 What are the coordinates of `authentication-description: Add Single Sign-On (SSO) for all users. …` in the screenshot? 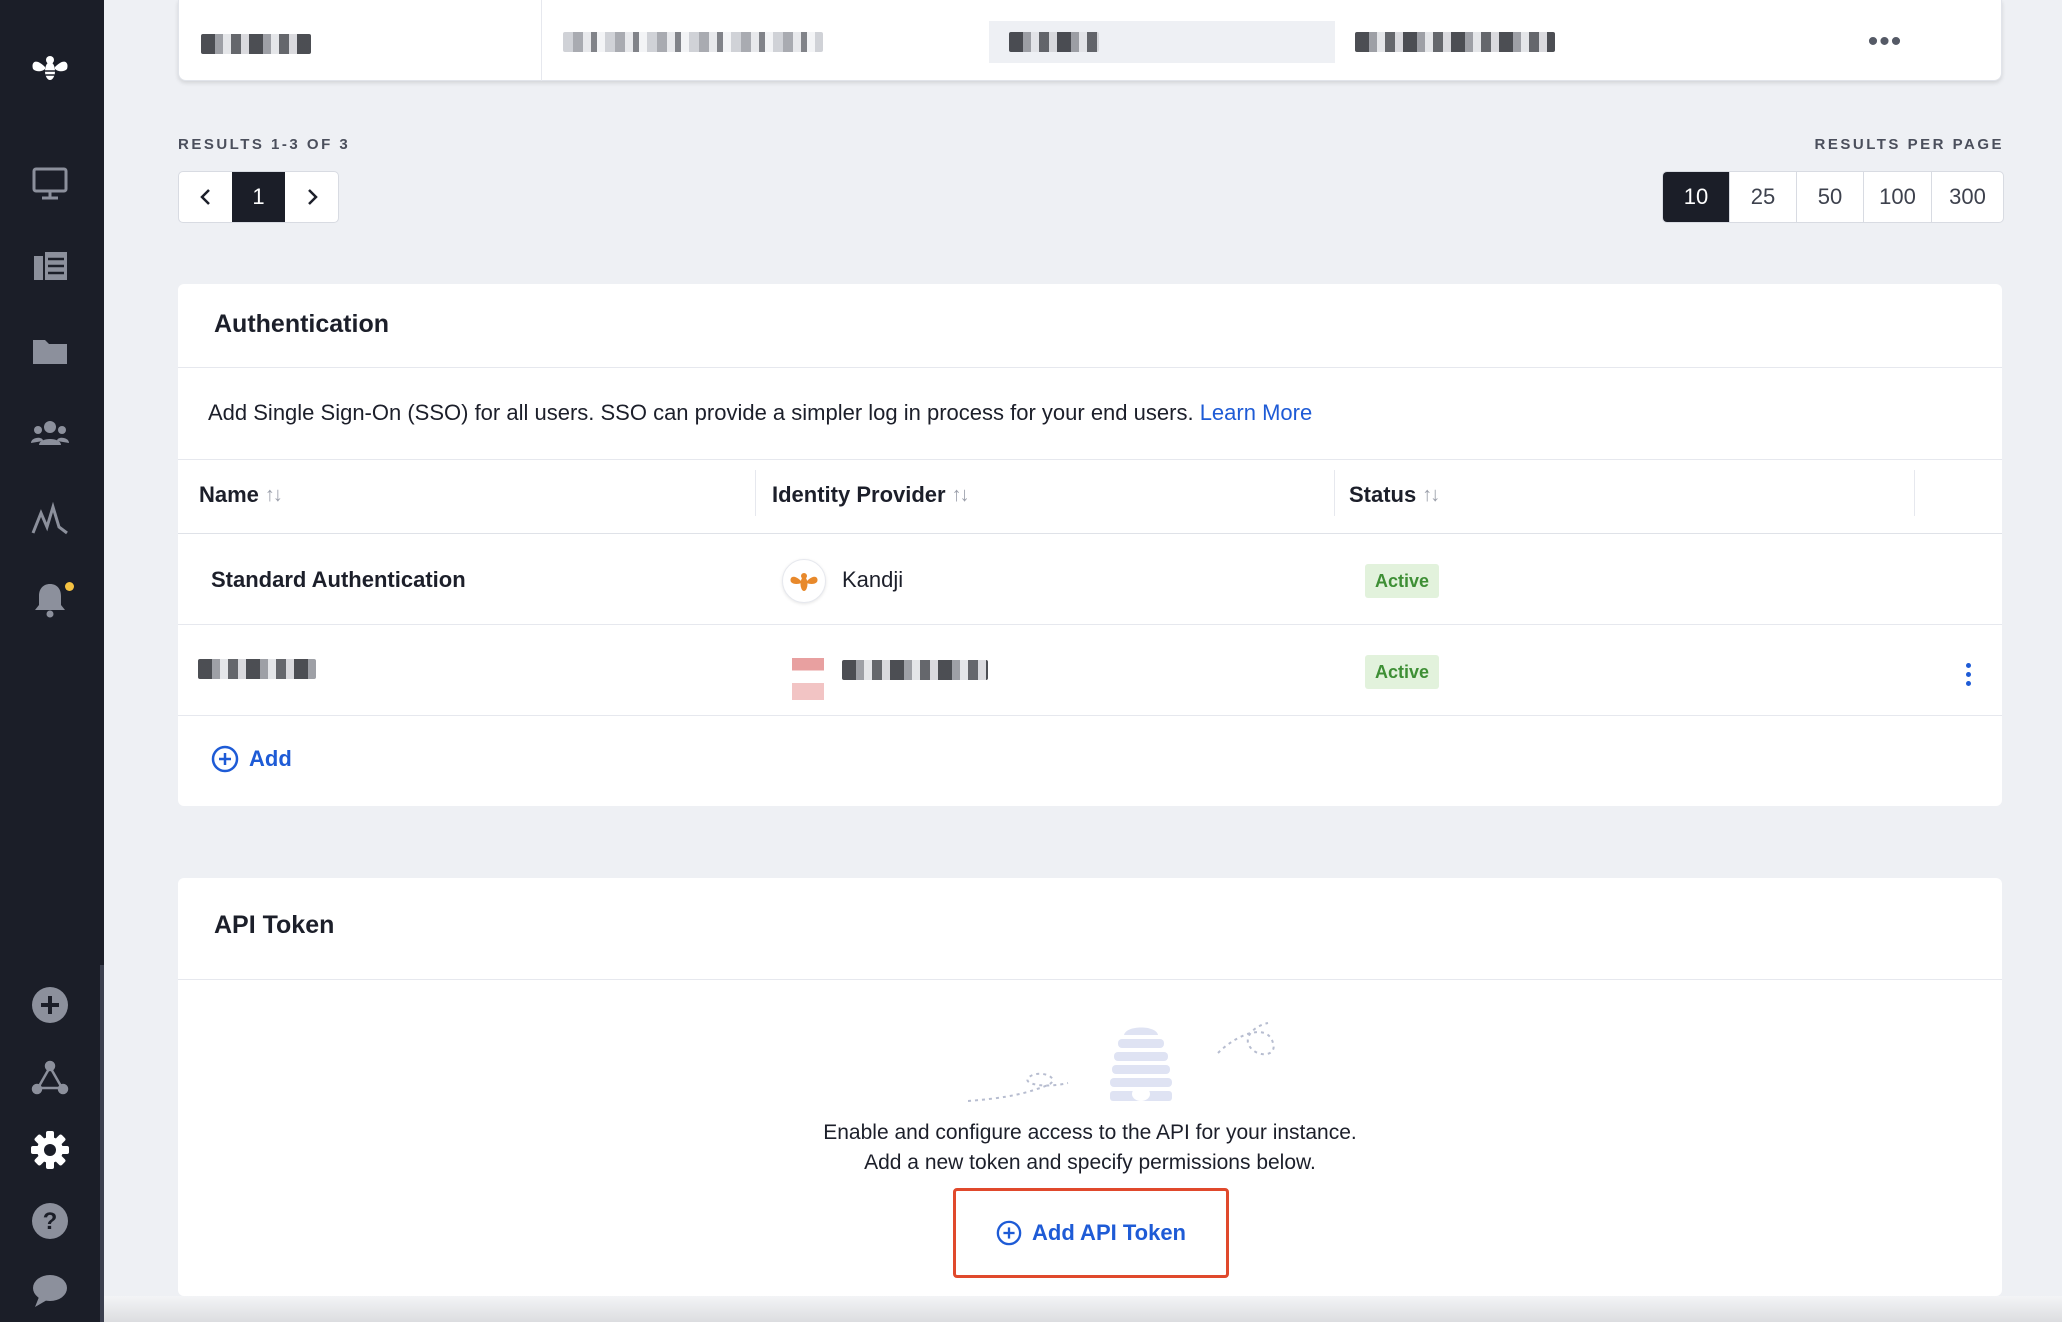 It's located at (760, 413).